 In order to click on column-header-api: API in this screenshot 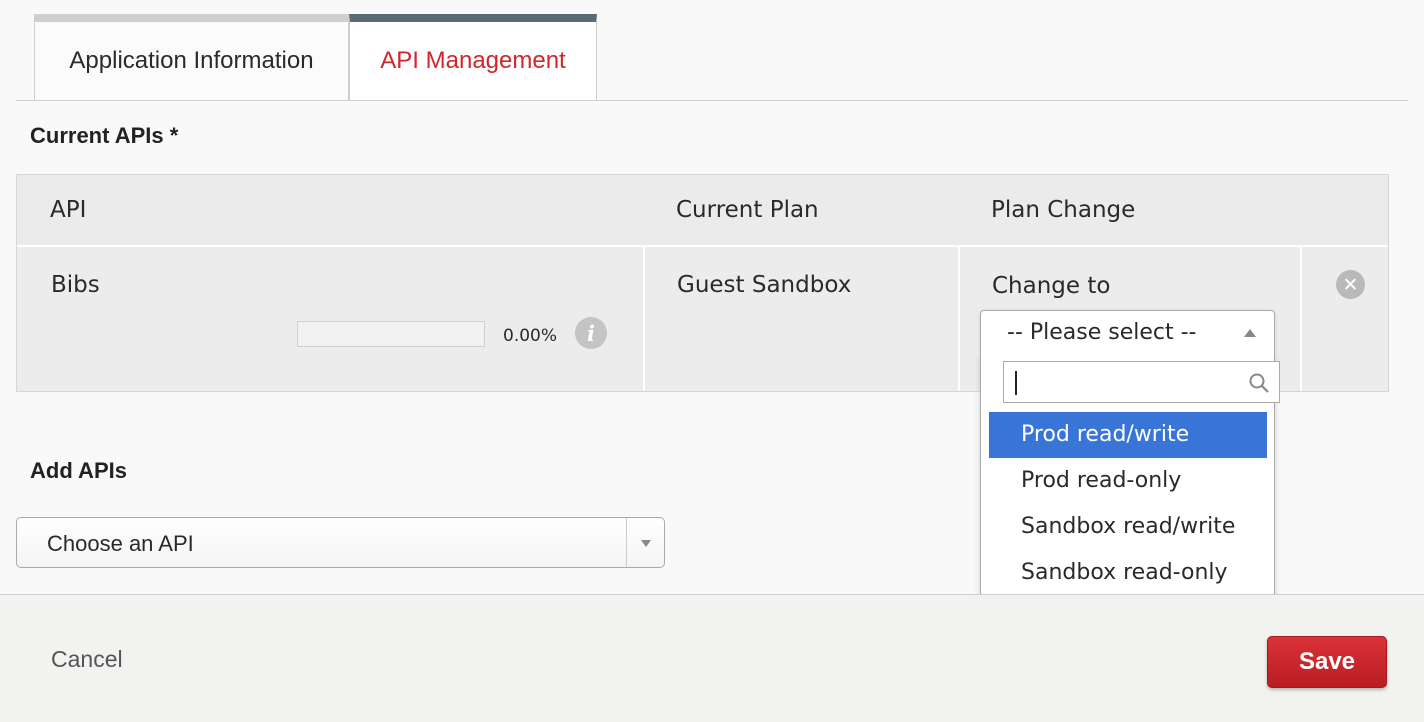, I will do `click(68, 210)`.